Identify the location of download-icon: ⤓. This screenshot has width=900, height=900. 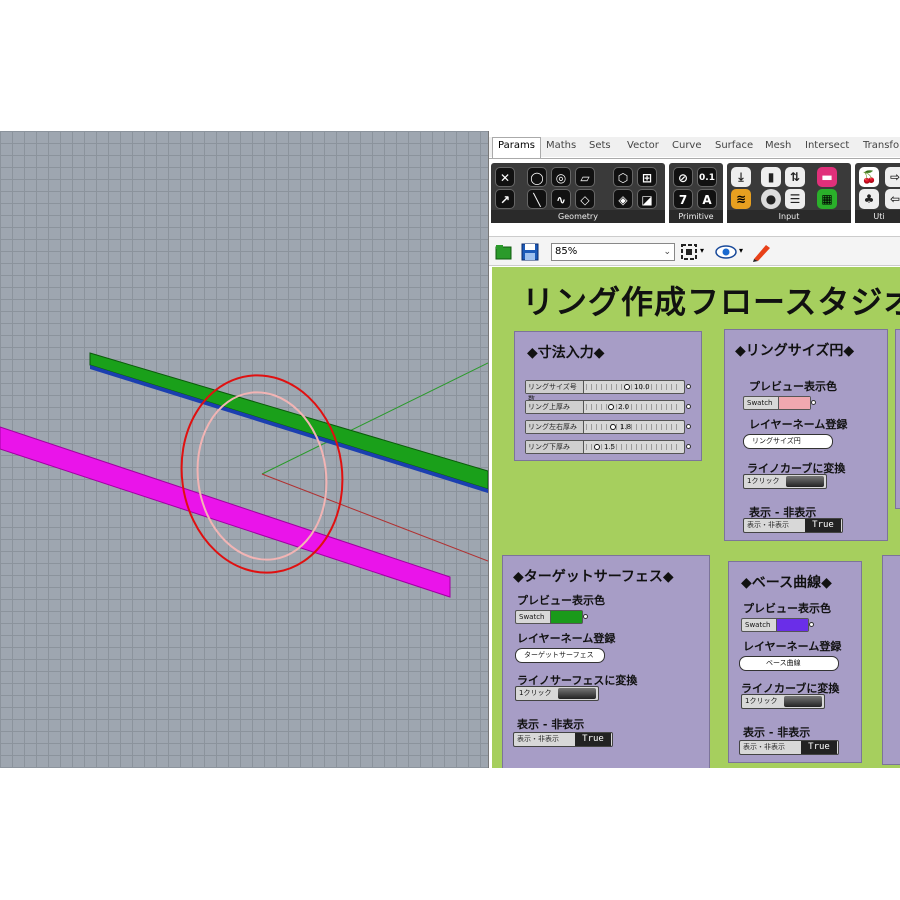
(741, 177).